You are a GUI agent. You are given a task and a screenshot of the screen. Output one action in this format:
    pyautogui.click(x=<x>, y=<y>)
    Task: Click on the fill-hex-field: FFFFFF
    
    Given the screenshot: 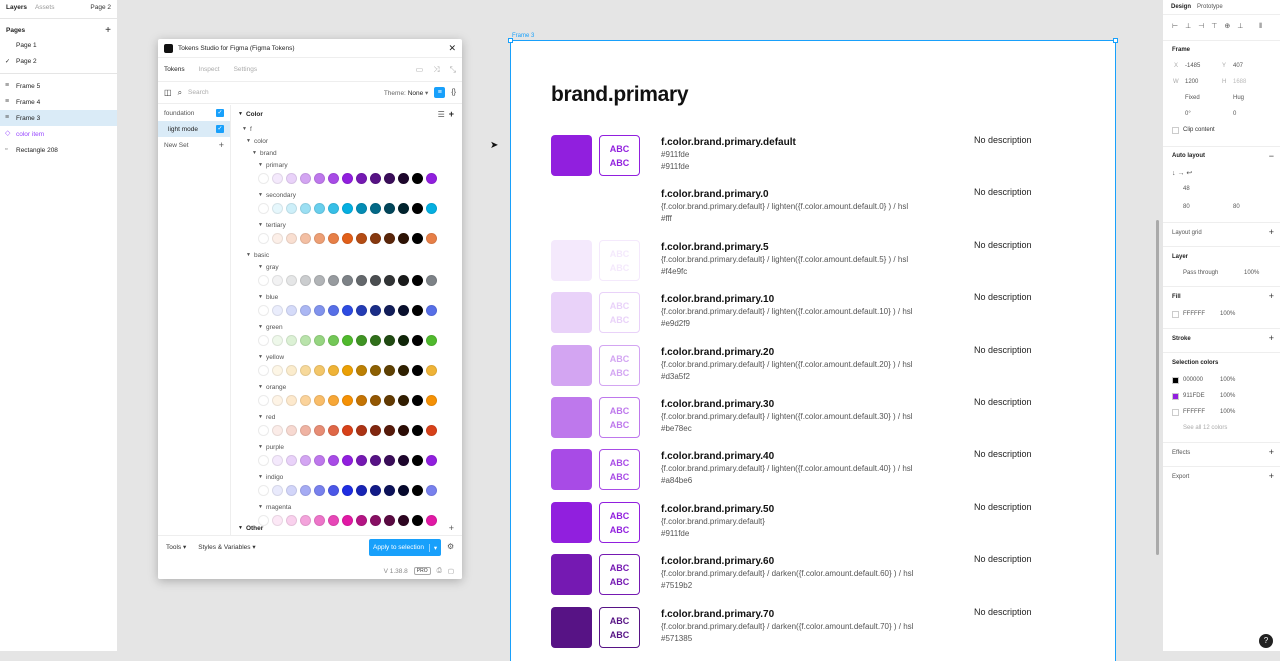 What is the action you would take?
    pyautogui.click(x=1194, y=314)
    